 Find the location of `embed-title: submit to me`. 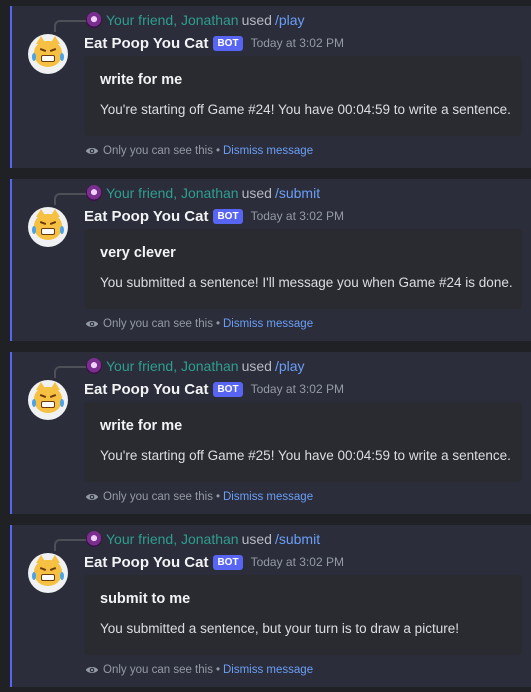

embed-title: submit to me is located at coordinates (145, 599).